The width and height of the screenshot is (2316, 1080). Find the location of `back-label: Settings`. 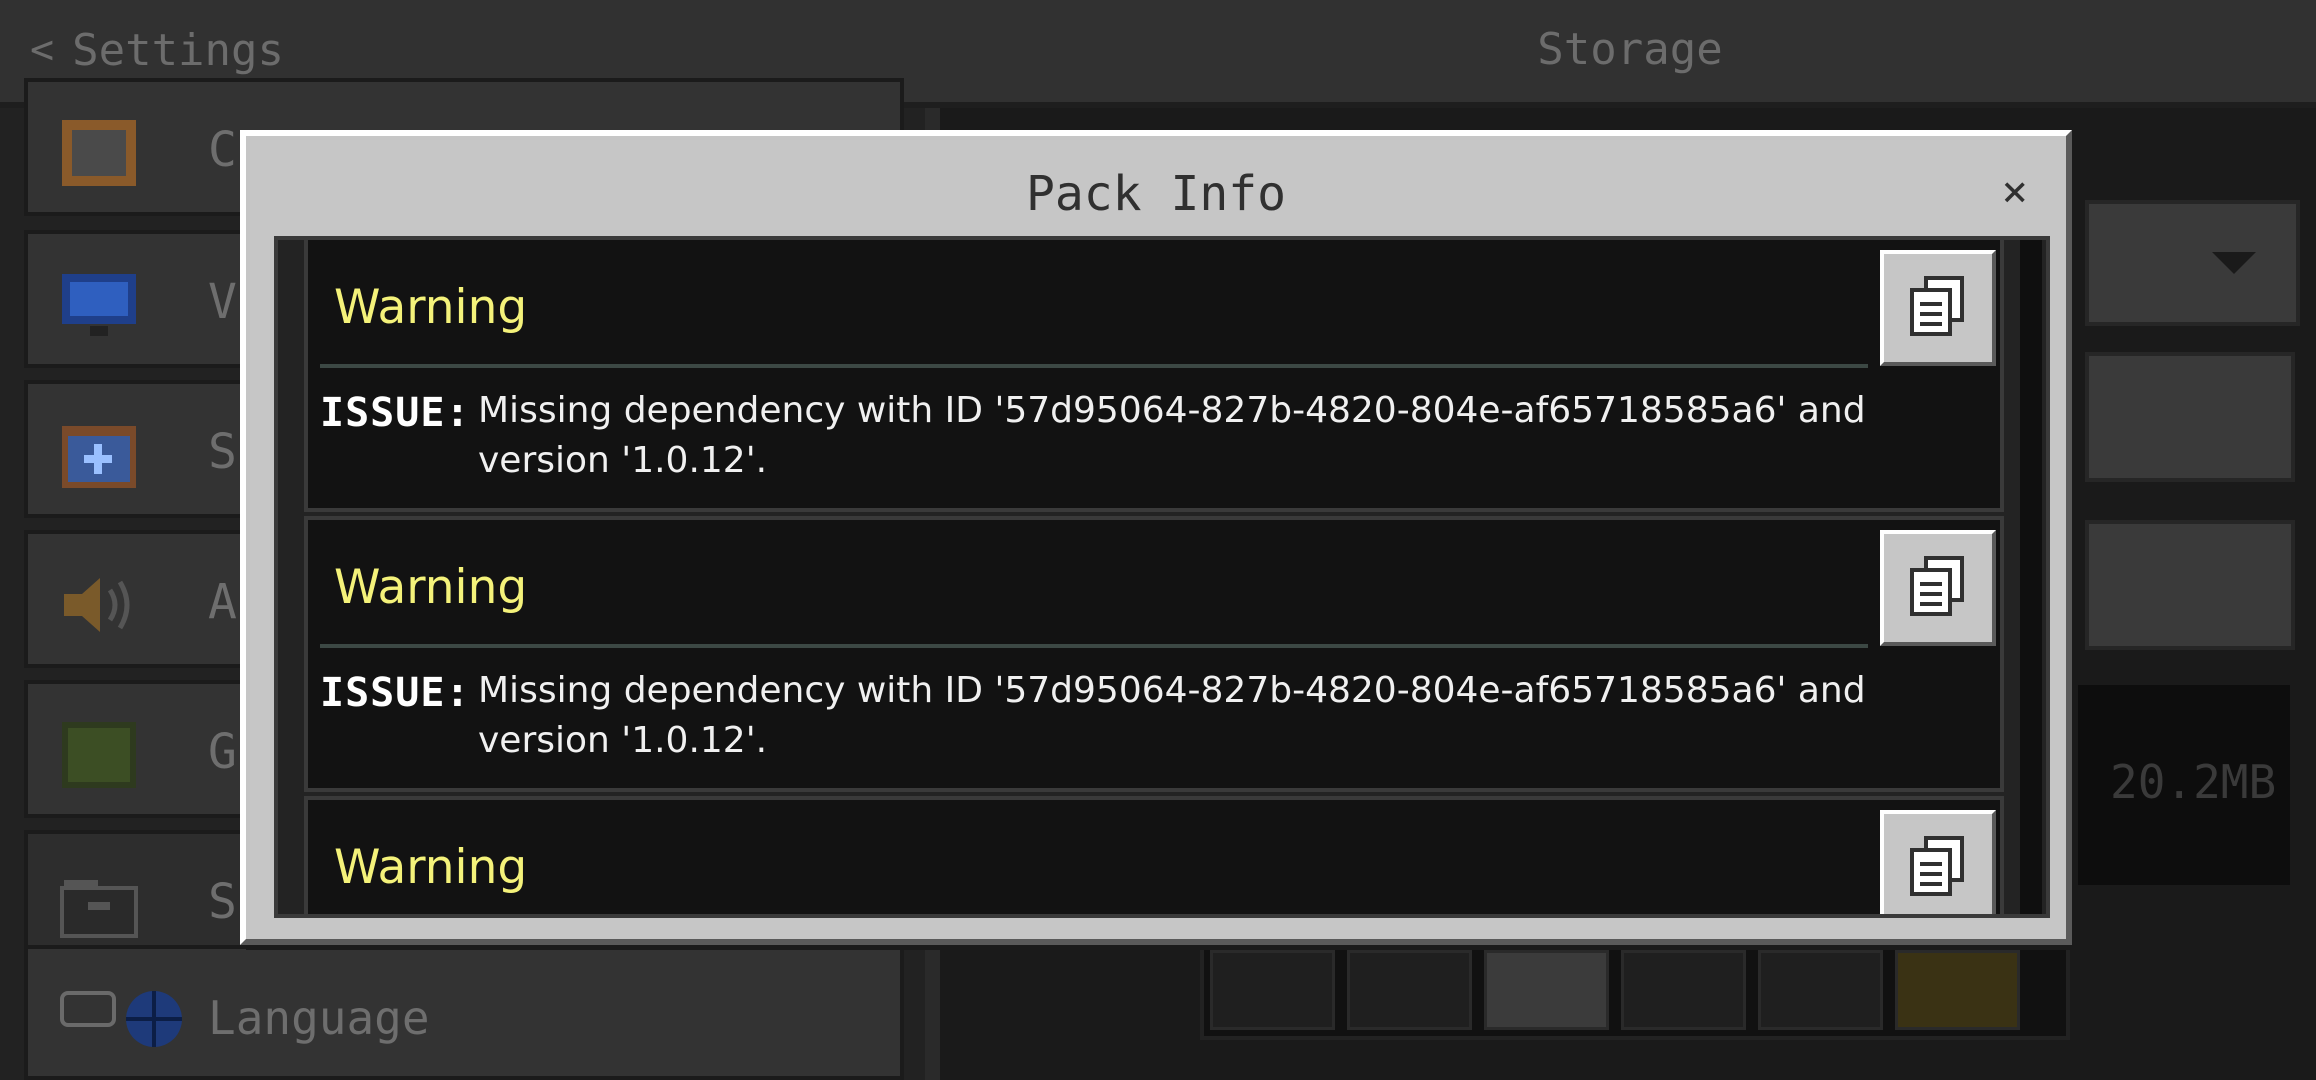

back-label: Settings is located at coordinates (178, 50).